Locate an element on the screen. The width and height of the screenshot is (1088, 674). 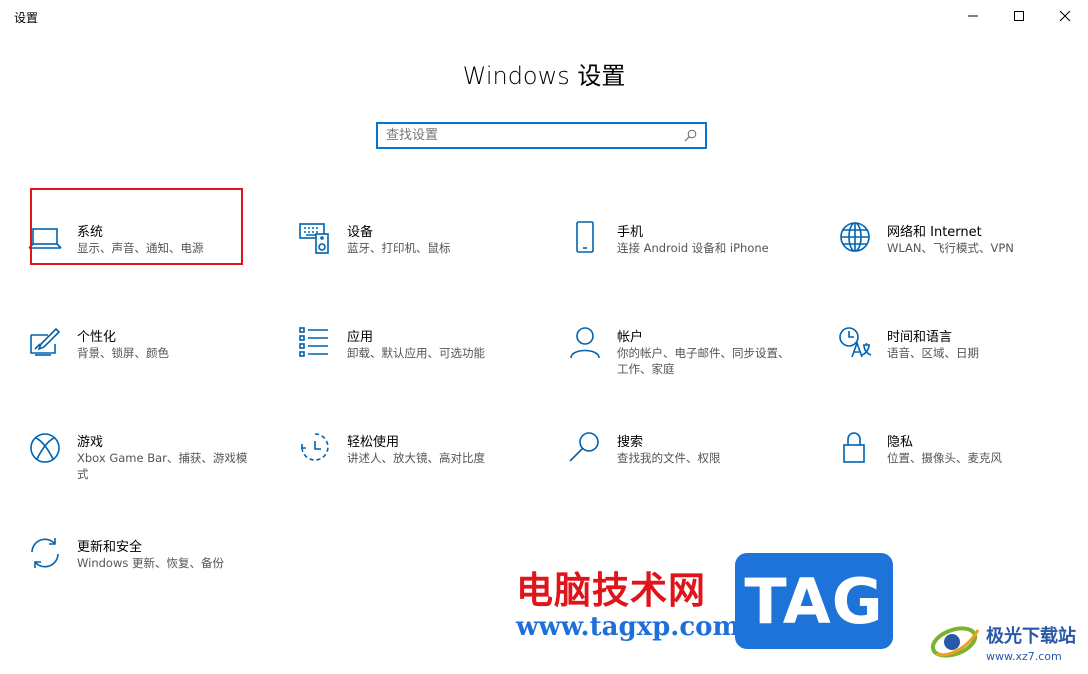
watermark-tag-logo: TAG is located at coordinates (814, 601).